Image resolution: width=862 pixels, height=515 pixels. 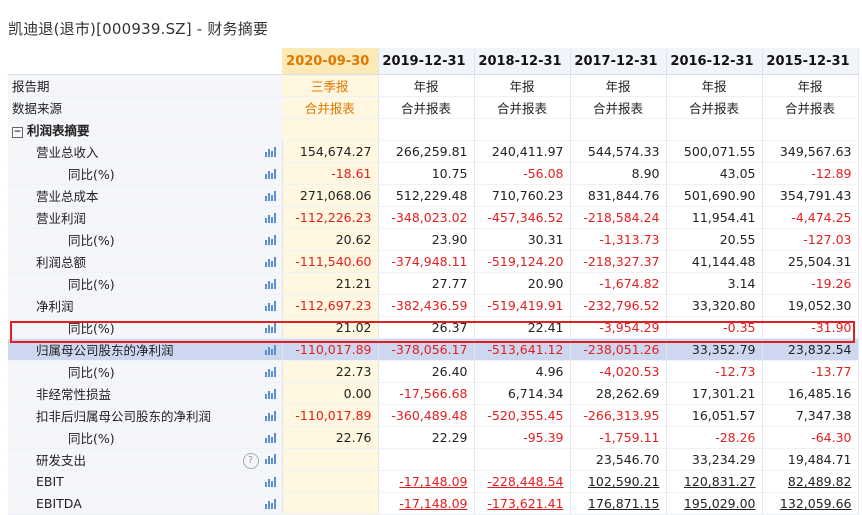 I want to click on row-label: 营业总成本, so click(x=67, y=196).